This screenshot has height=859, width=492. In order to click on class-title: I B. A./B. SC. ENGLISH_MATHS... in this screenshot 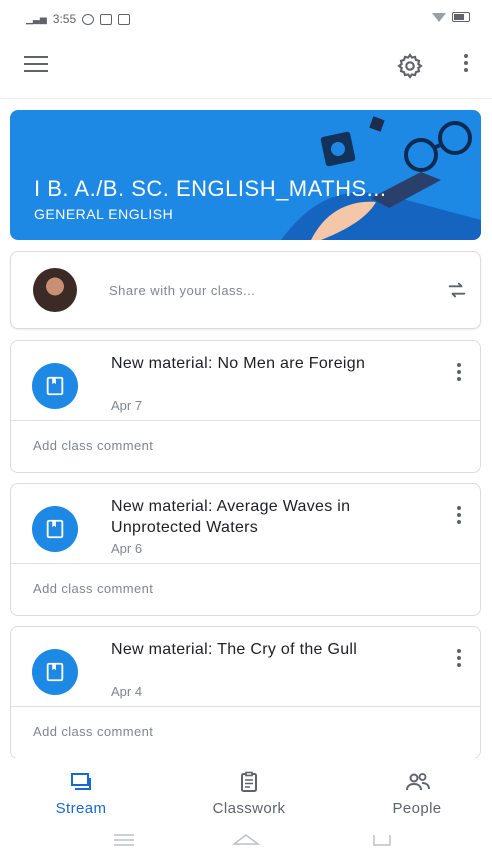, I will do `click(210, 188)`.